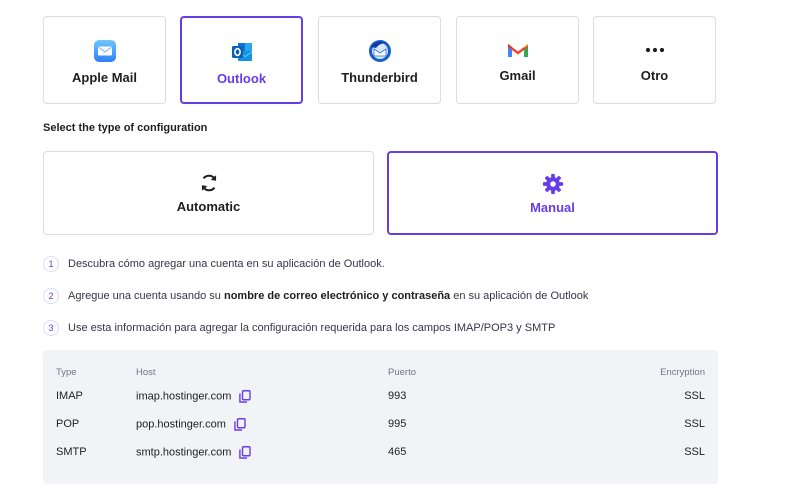 Image resolution: width=800 pixels, height=500 pixels. What do you see at coordinates (517, 50) in the screenshot?
I see `gmail-icon` at bounding box center [517, 50].